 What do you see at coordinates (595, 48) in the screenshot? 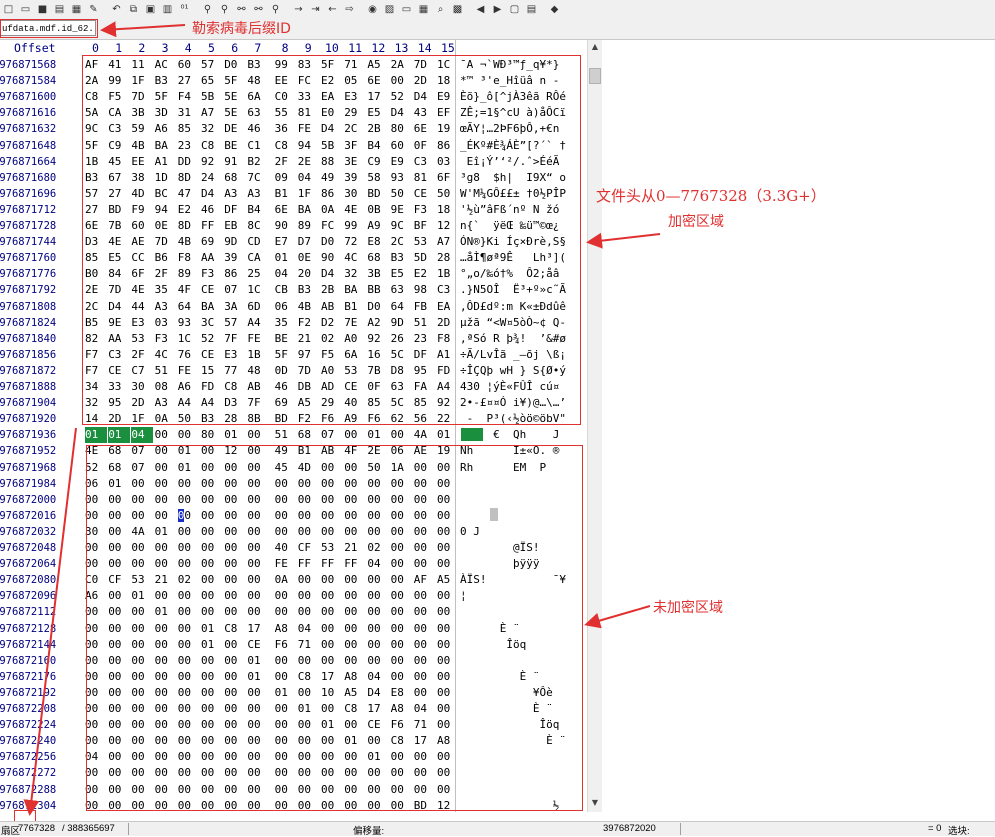
I see `scroll-up-icon: ▲` at bounding box center [595, 48].